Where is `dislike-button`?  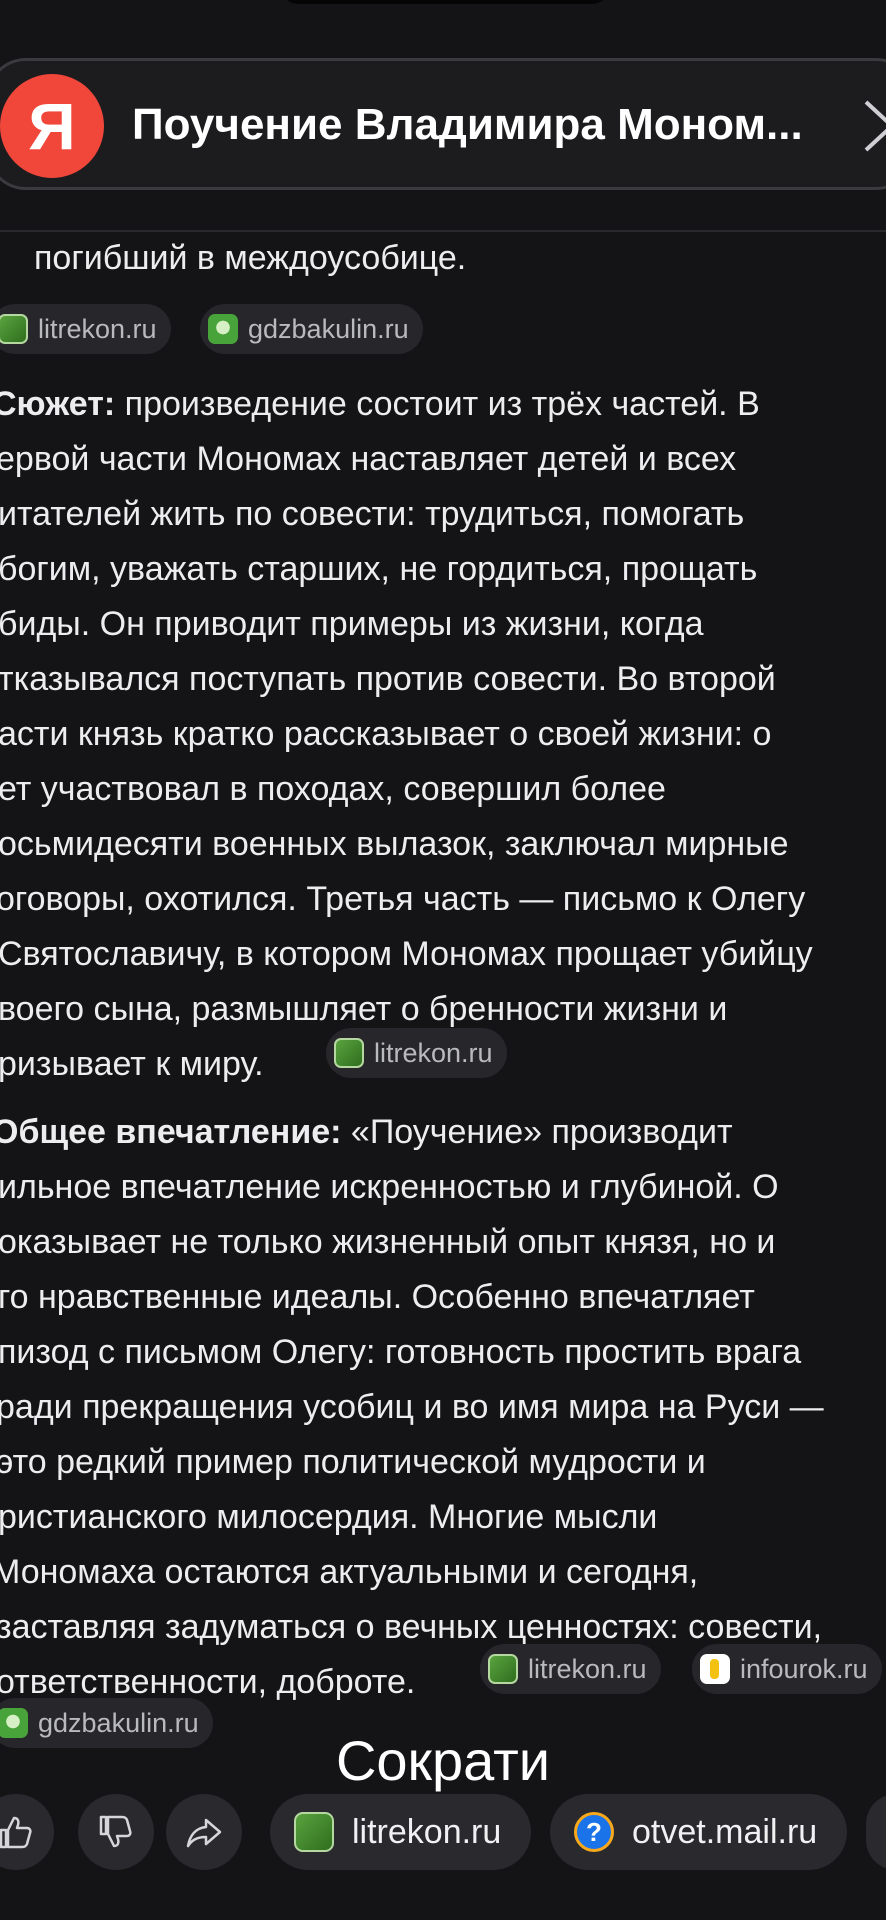 dislike-button is located at coordinates (116, 1832).